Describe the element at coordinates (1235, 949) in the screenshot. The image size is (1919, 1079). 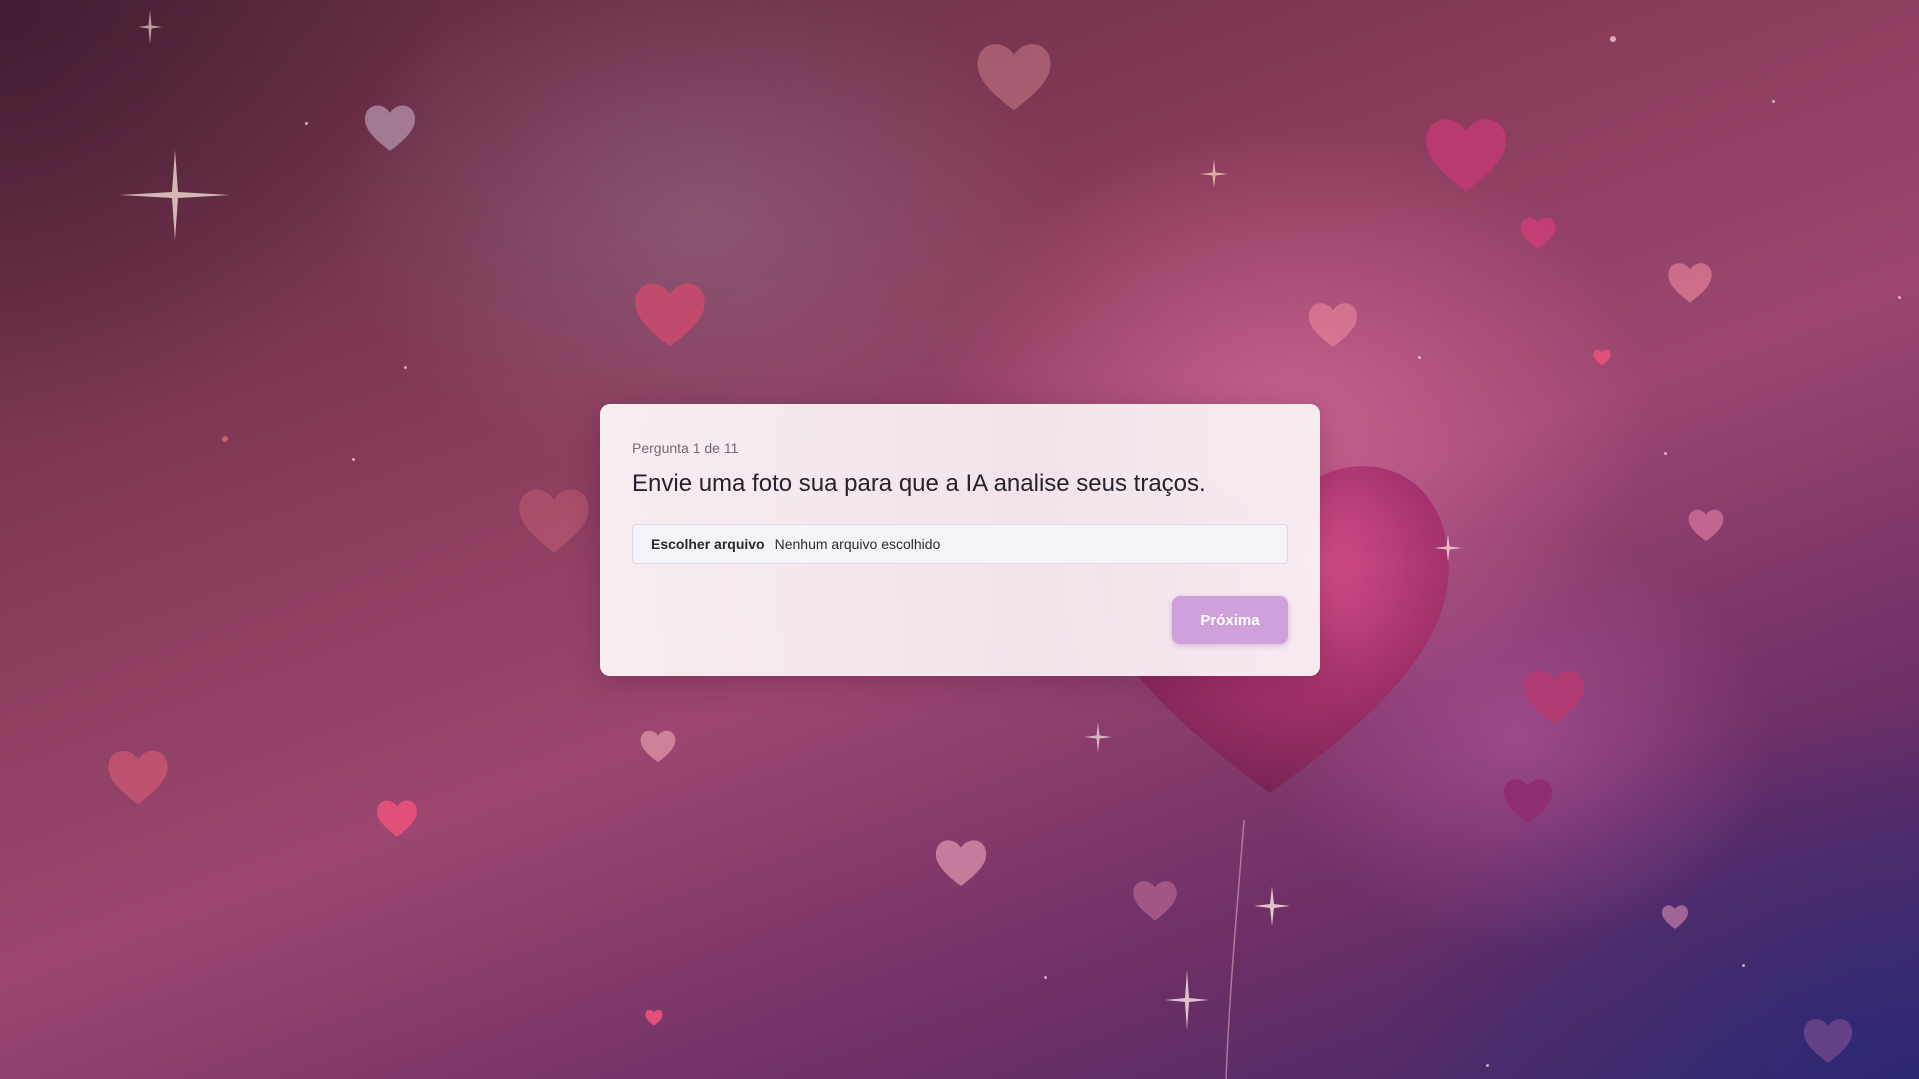
I see `balloon-string` at that location.